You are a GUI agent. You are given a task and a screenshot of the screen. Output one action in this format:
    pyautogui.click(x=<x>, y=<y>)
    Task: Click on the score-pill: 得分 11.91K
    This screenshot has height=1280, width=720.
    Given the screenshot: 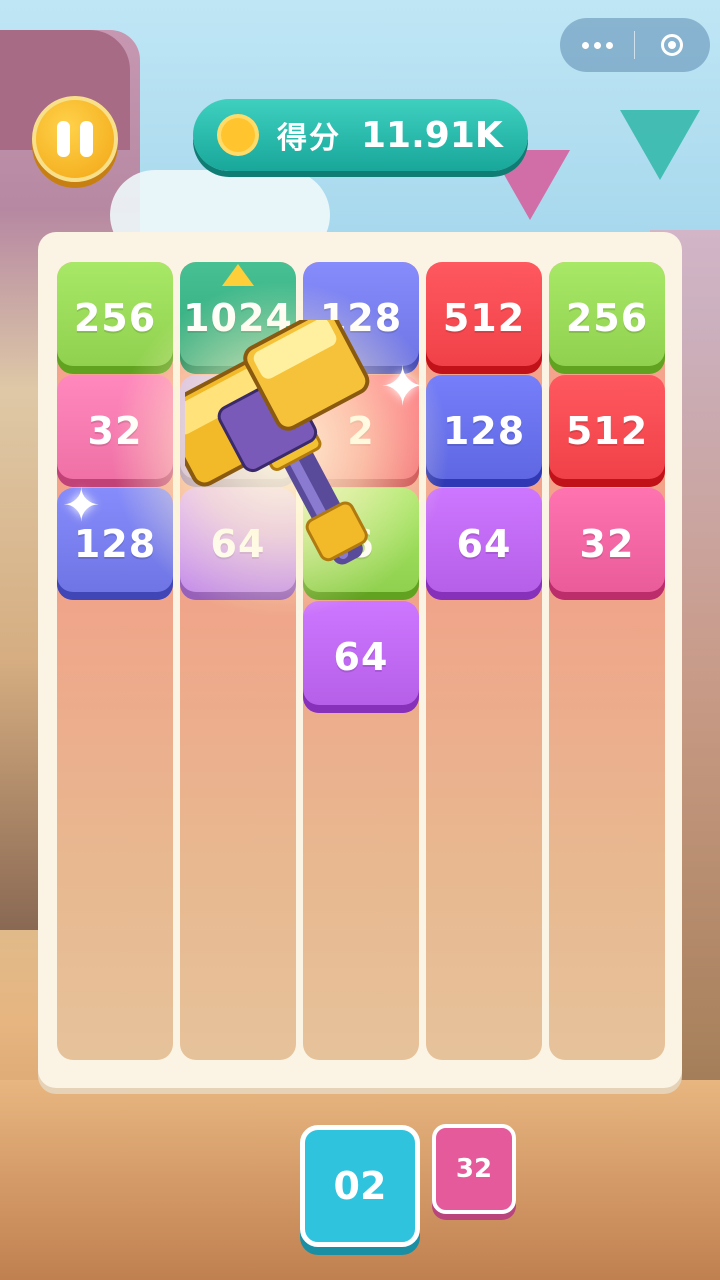 What is the action you would take?
    pyautogui.click(x=360, y=135)
    